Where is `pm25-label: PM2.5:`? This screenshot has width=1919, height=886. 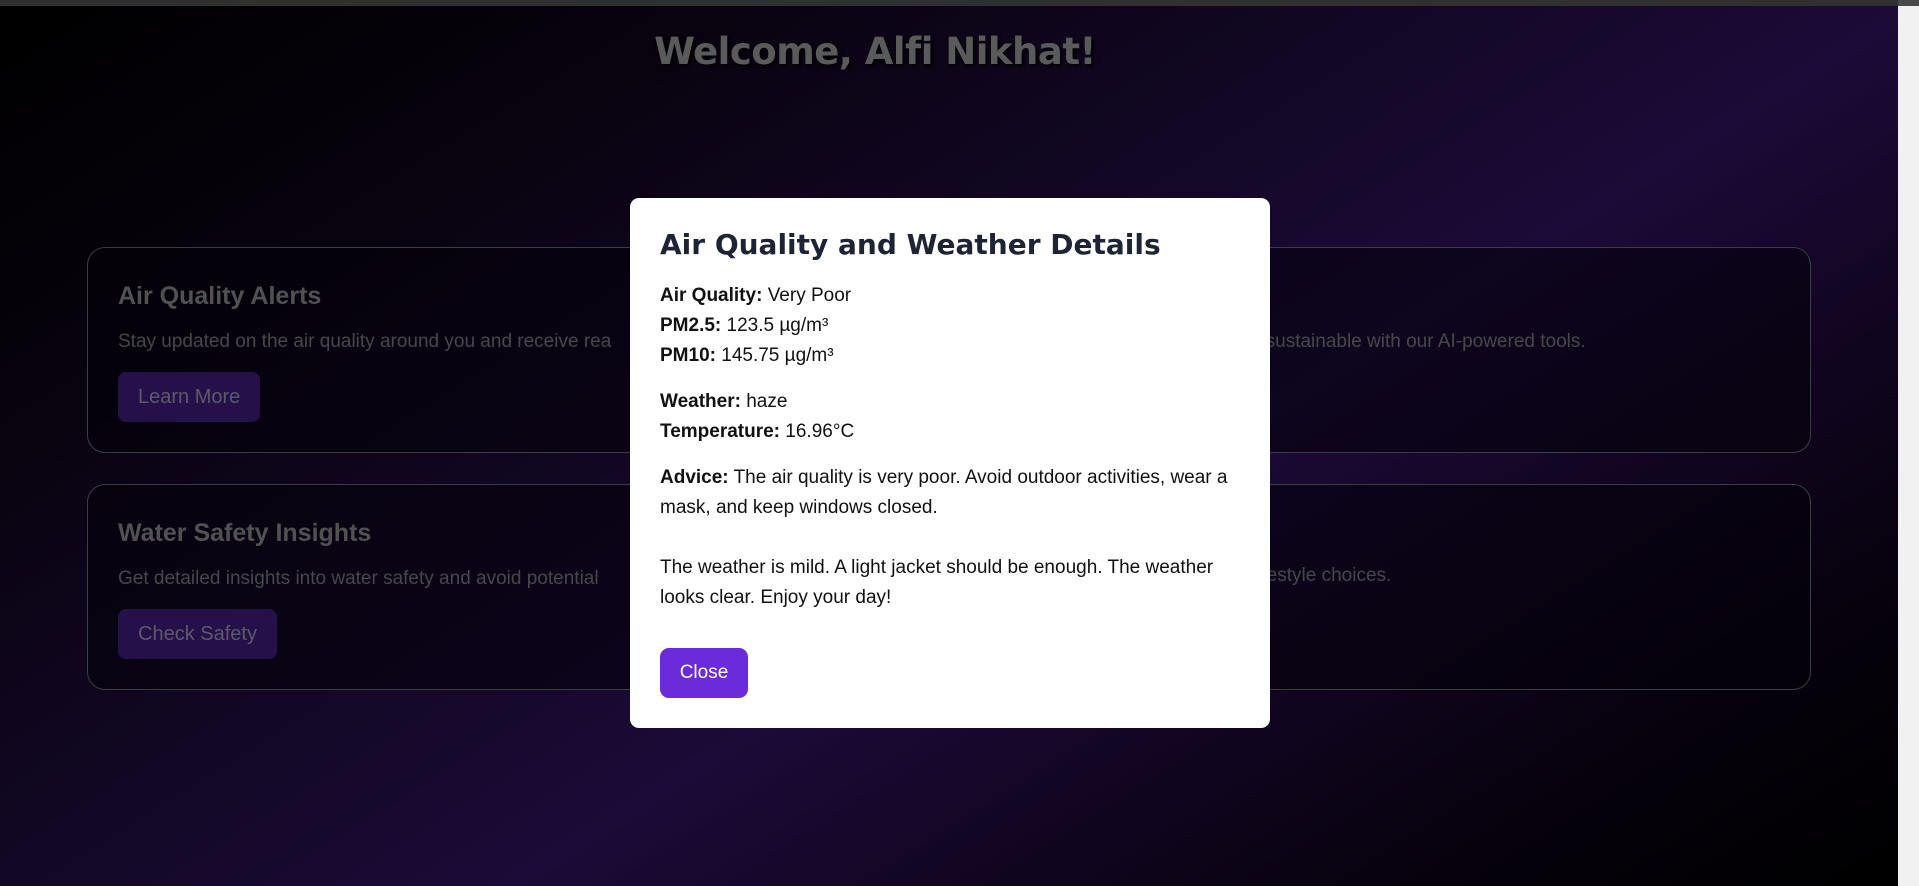 pm25-label: PM2.5: is located at coordinates (691, 325).